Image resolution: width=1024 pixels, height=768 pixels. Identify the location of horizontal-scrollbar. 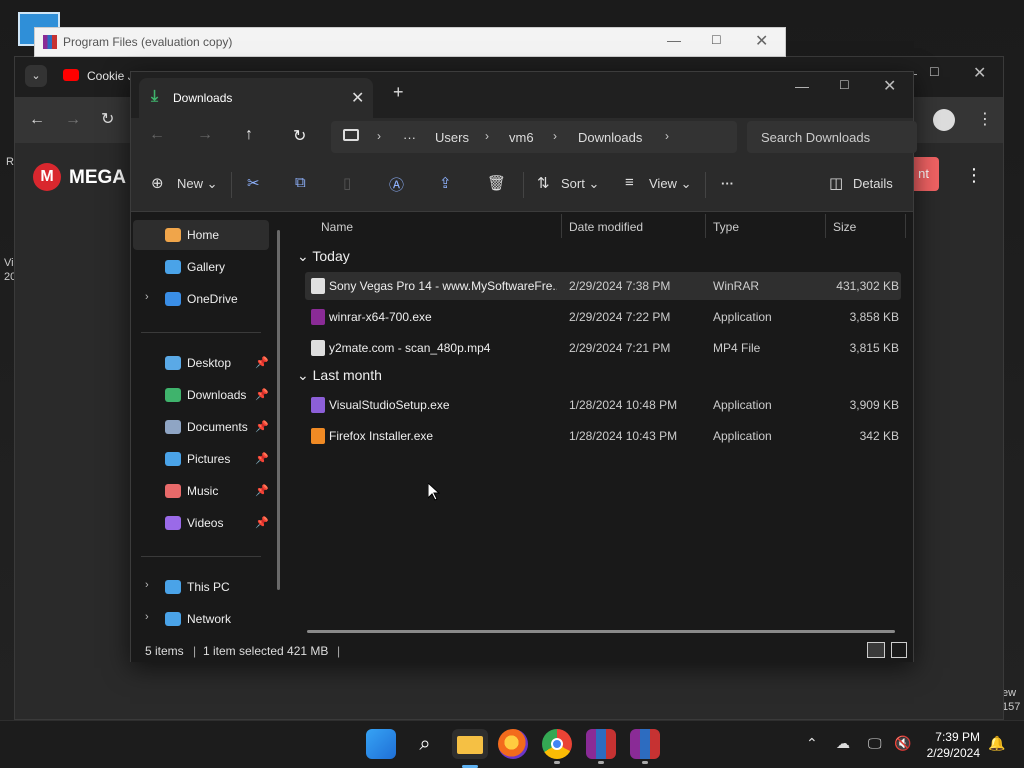
(601, 631).